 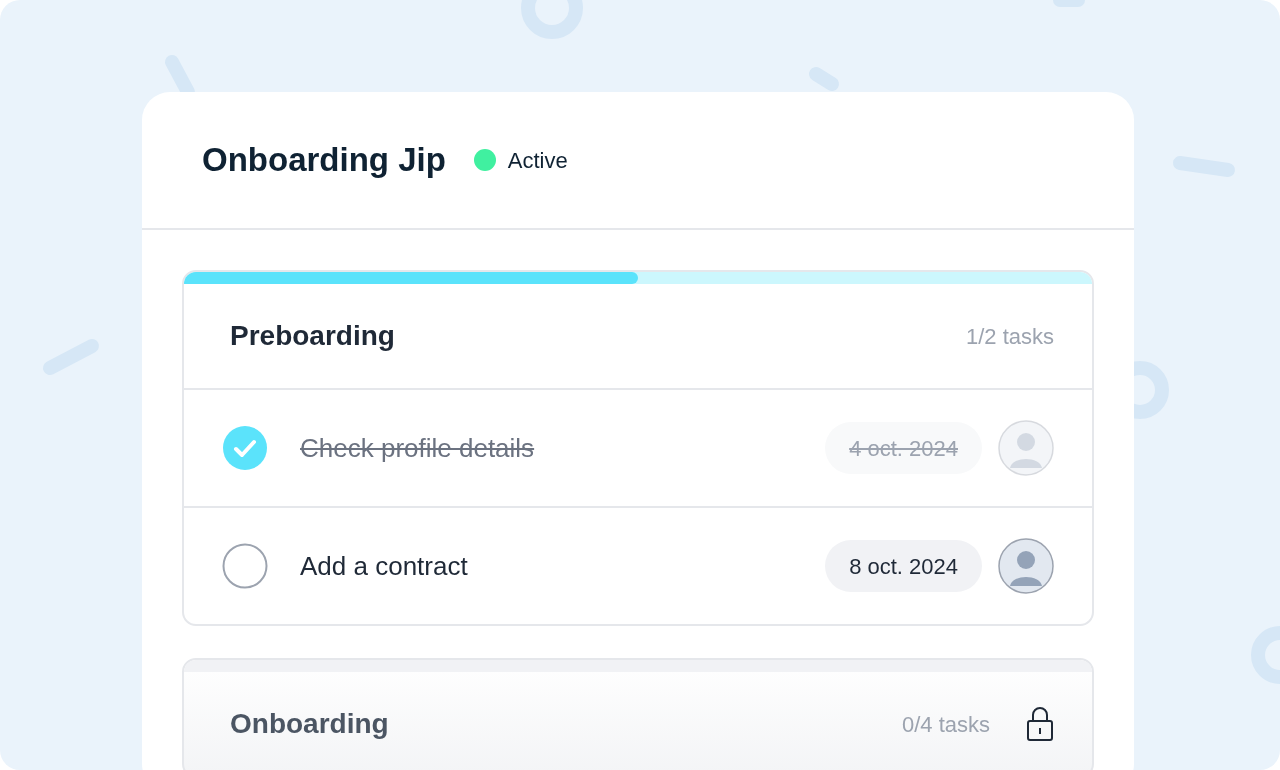 What do you see at coordinates (903, 566) in the screenshot?
I see `due-date-pill: 8 oct. 2024` at bounding box center [903, 566].